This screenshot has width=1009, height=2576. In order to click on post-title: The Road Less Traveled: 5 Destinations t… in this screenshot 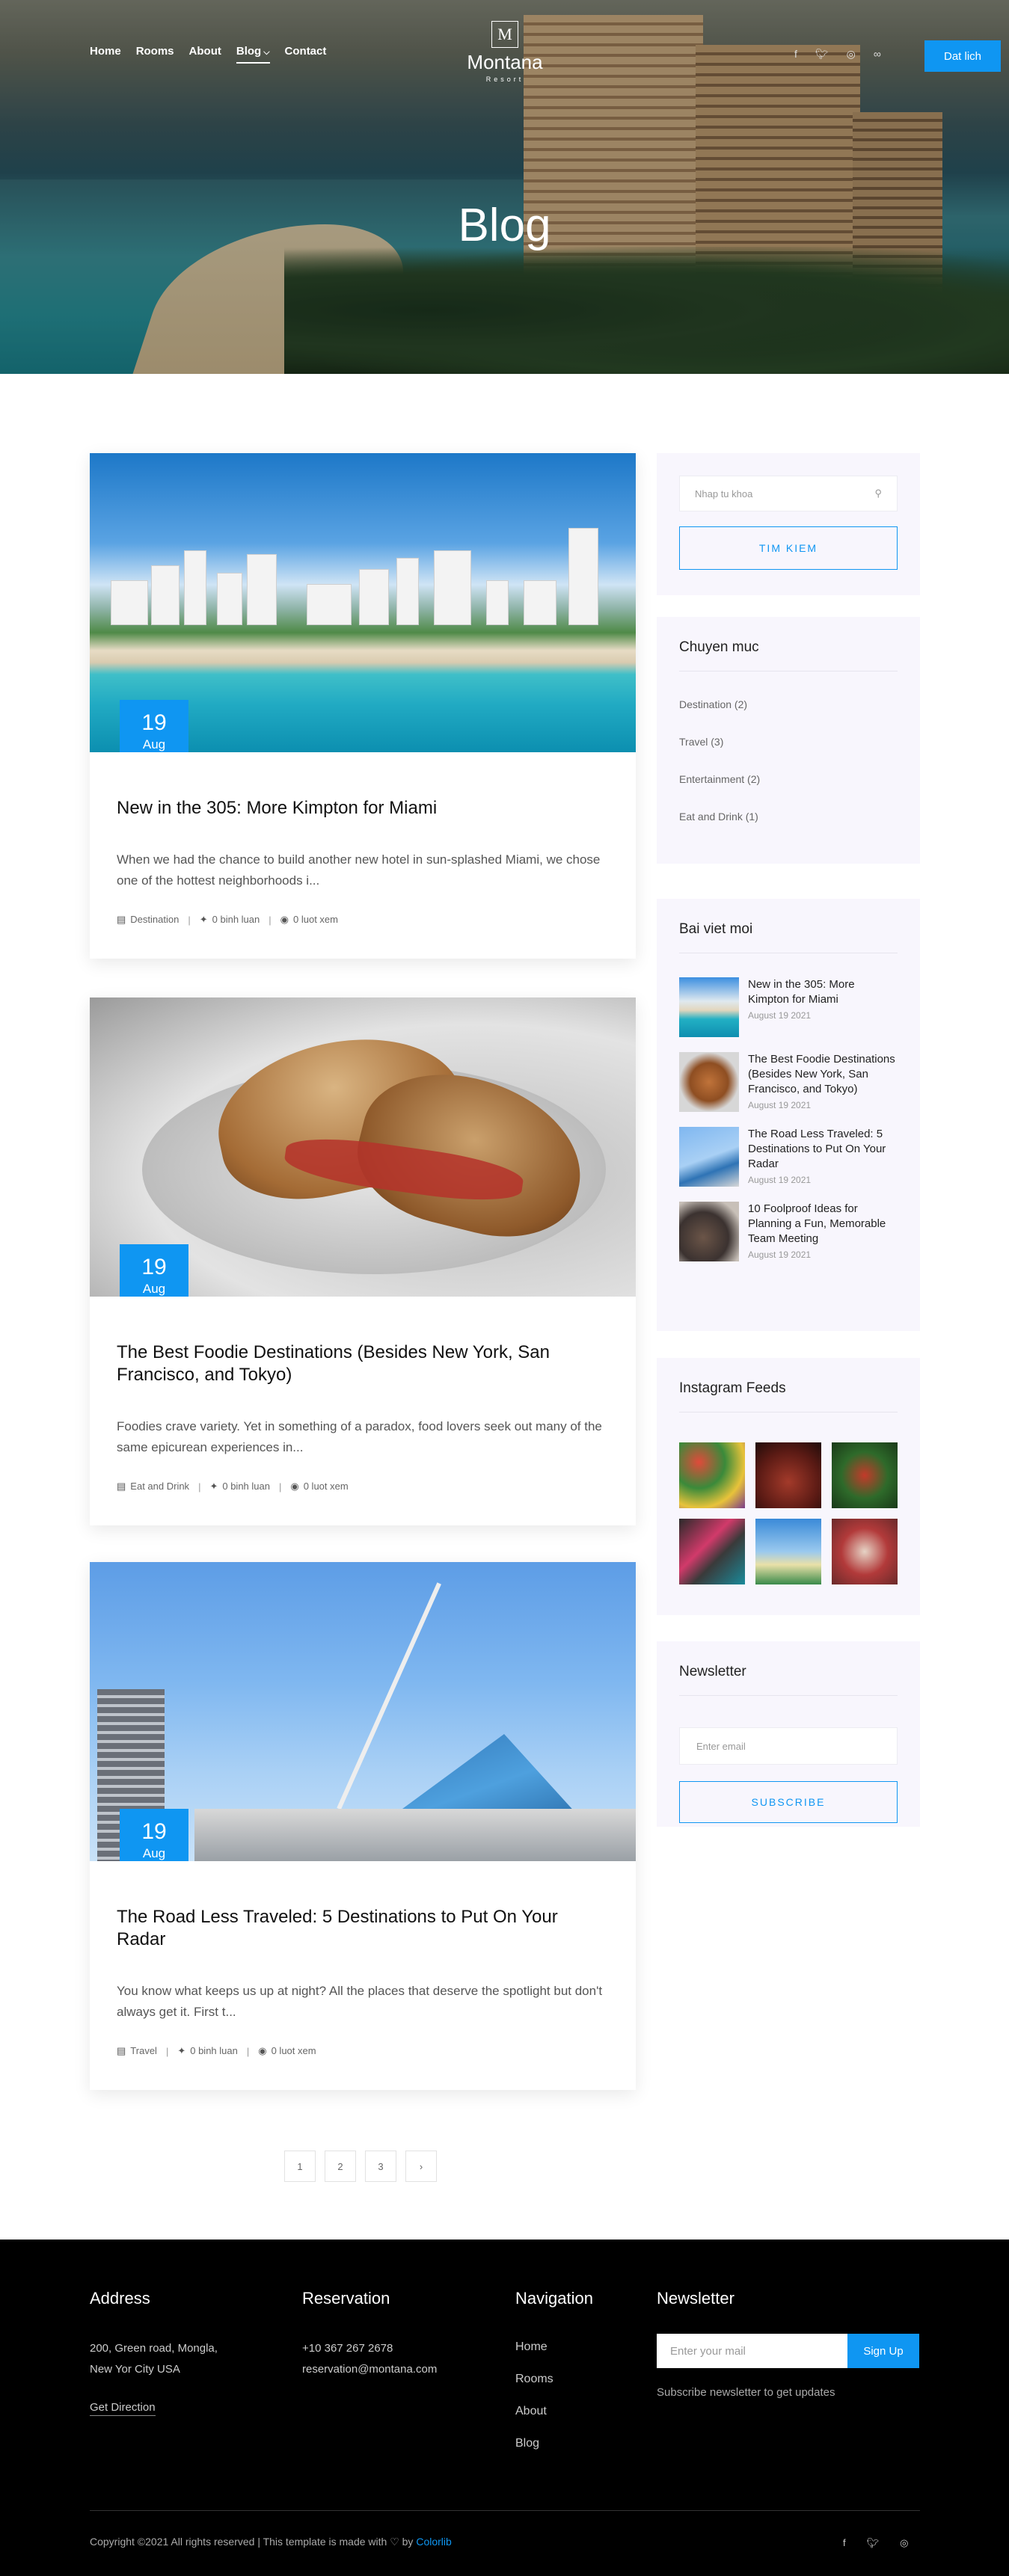, I will do `click(363, 1928)`.